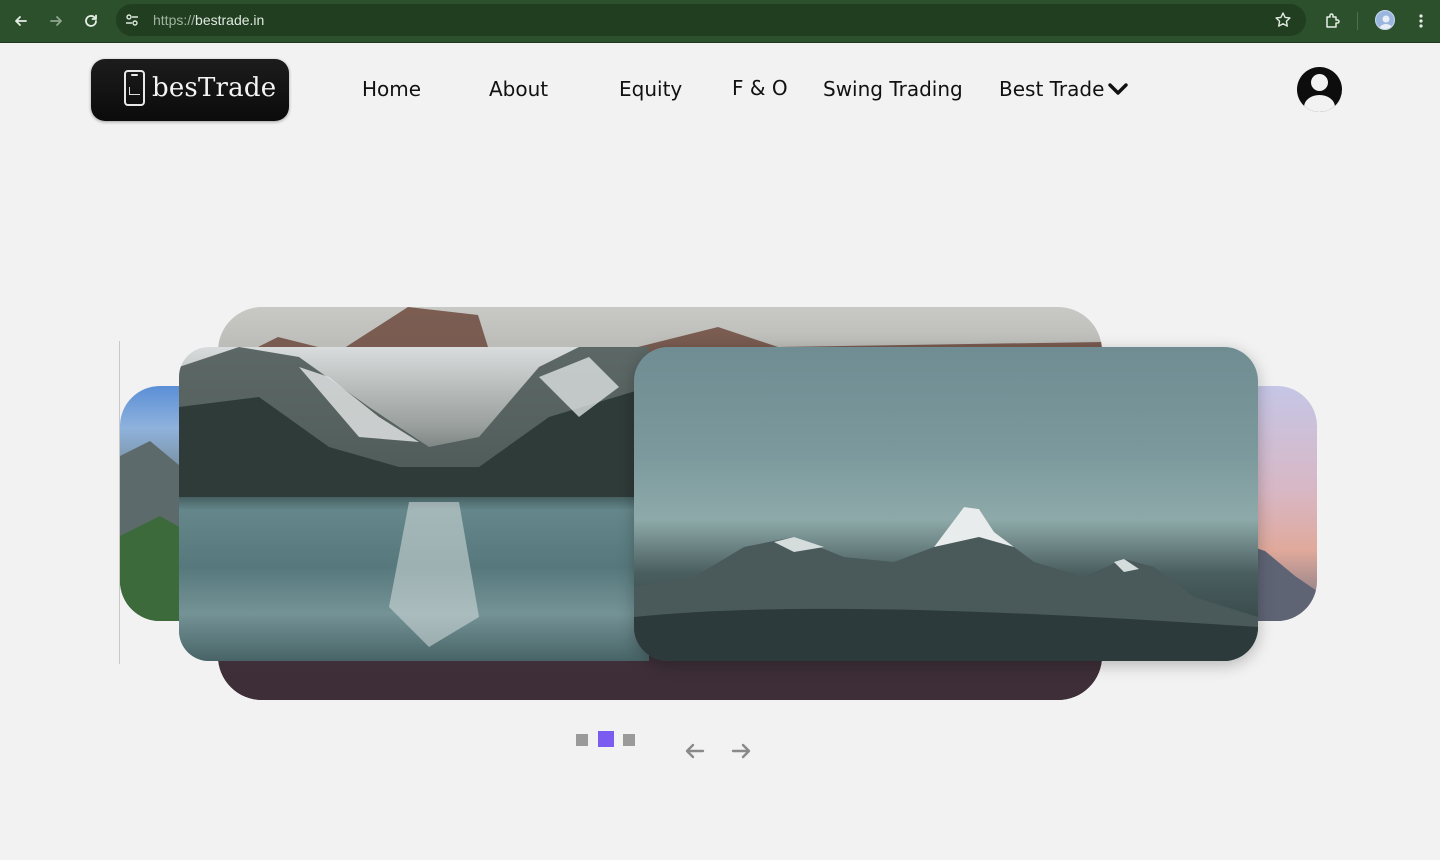 This screenshot has width=1440, height=860. What do you see at coordinates (56, 21) in the screenshot?
I see `forward-icon` at bounding box center [56, 21].